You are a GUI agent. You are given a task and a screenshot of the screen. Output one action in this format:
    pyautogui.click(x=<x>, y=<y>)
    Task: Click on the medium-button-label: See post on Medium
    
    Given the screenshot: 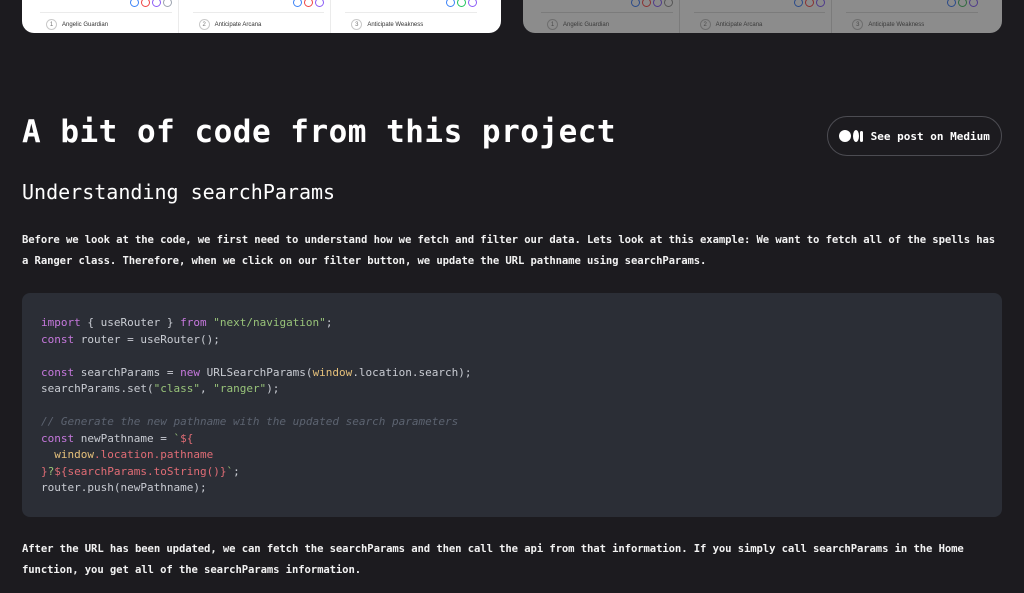 What is the action you would take?
    pyautogui.click(x=930, y=136)
    